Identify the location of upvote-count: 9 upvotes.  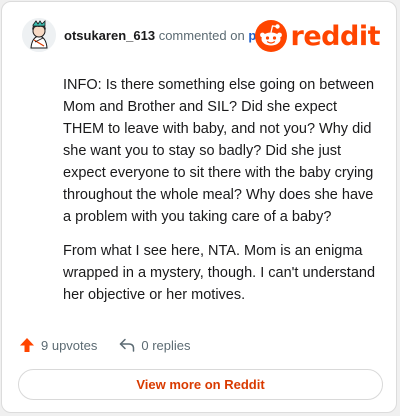
(69, 345).